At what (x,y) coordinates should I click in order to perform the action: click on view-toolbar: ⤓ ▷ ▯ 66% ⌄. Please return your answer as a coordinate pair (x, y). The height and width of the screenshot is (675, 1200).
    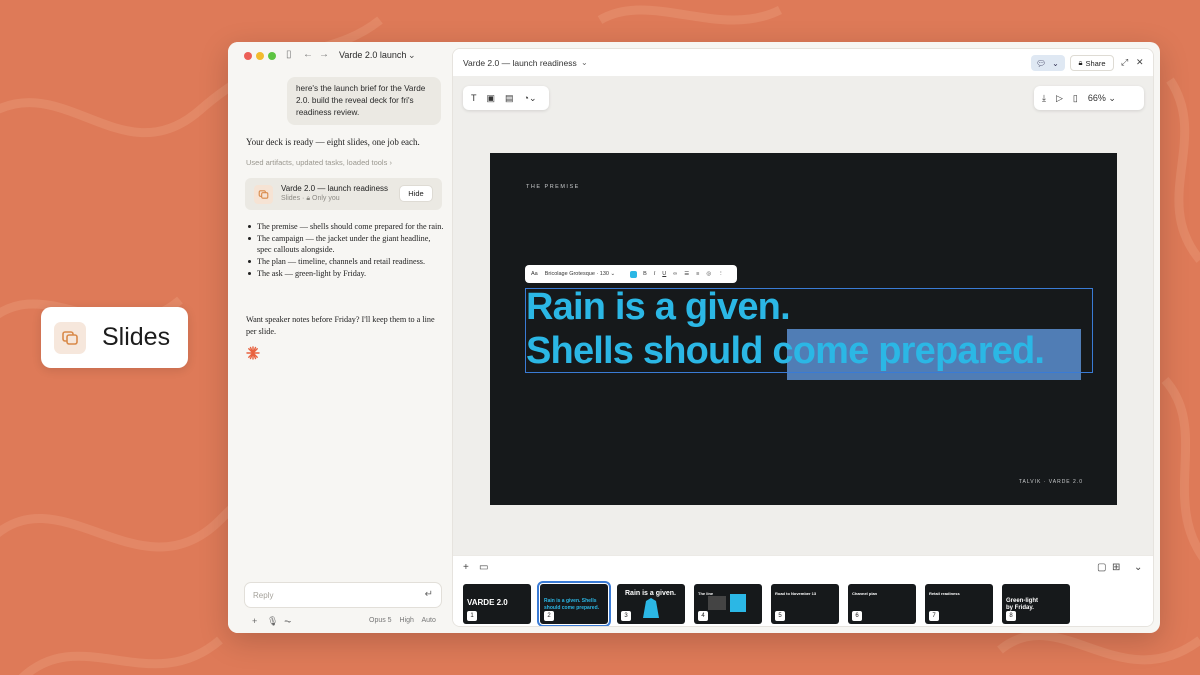
    Looking at the image, I should click on (1089, 98).